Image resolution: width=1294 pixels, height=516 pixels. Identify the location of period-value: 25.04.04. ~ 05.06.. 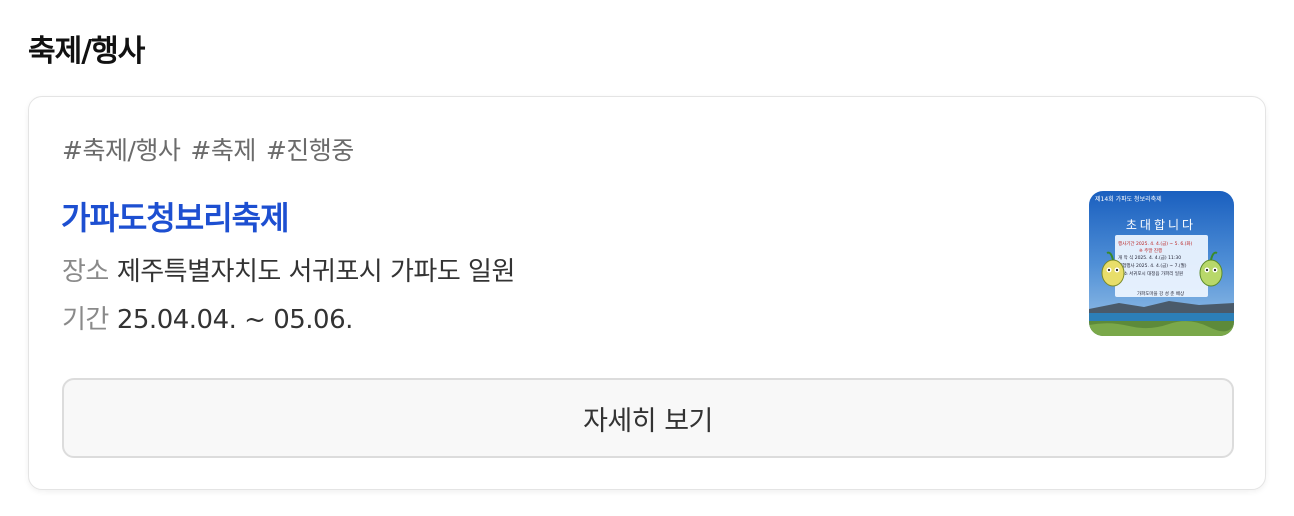
(235, 320).